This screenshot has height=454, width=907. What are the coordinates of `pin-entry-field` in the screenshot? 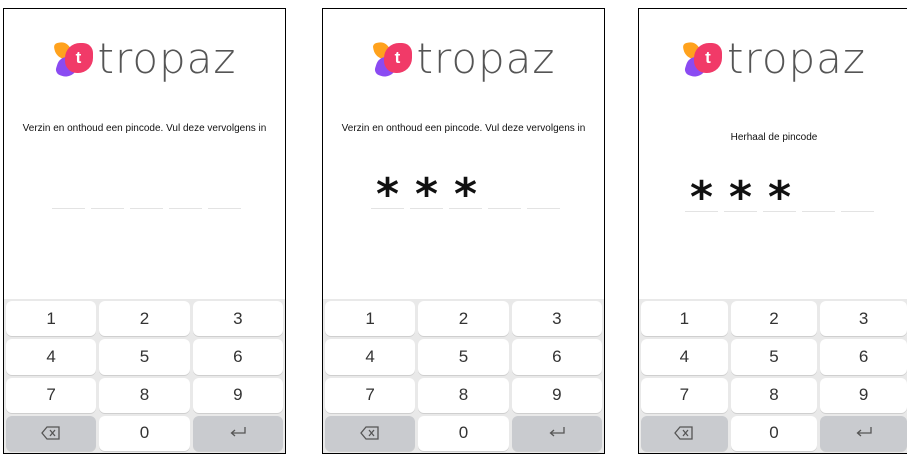 It's located at (146, 190).